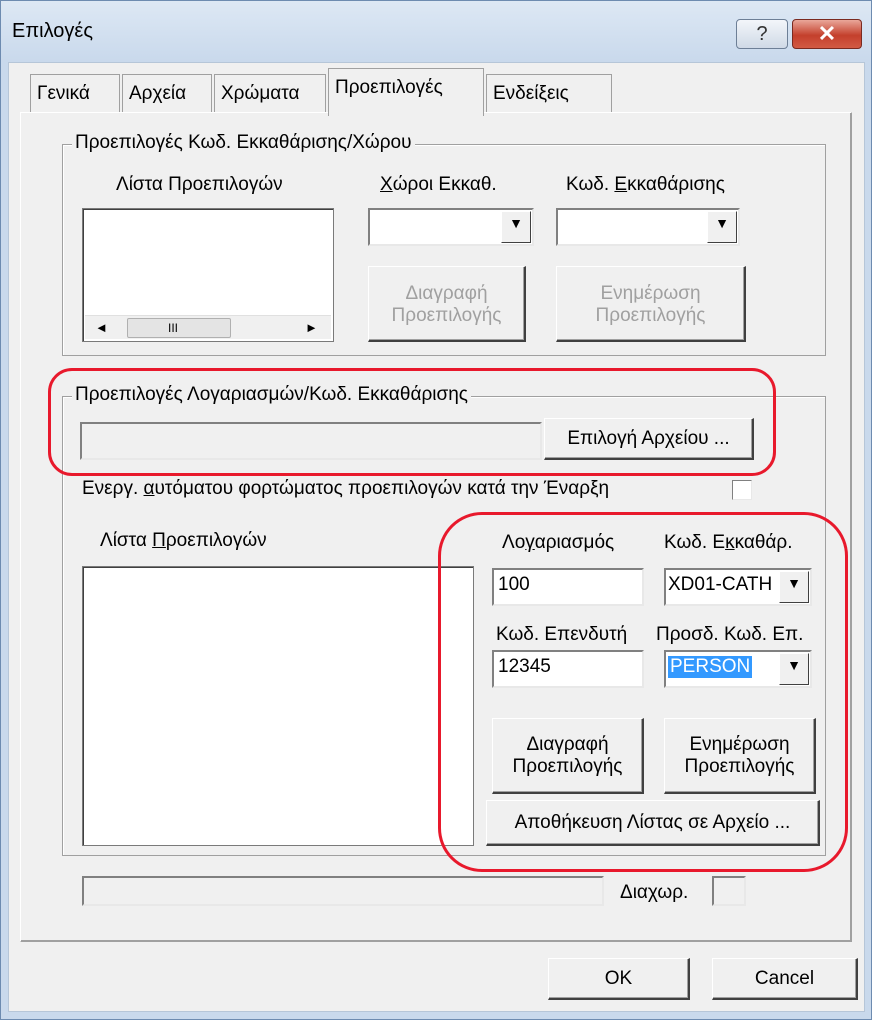 This screenshot has height=1020, width=872. What do you see at coordinates (199, 184) in the screenshot?
I see `defaults-list-label: Λίστα Προεπιλογών` at bounding box center [199, 184].